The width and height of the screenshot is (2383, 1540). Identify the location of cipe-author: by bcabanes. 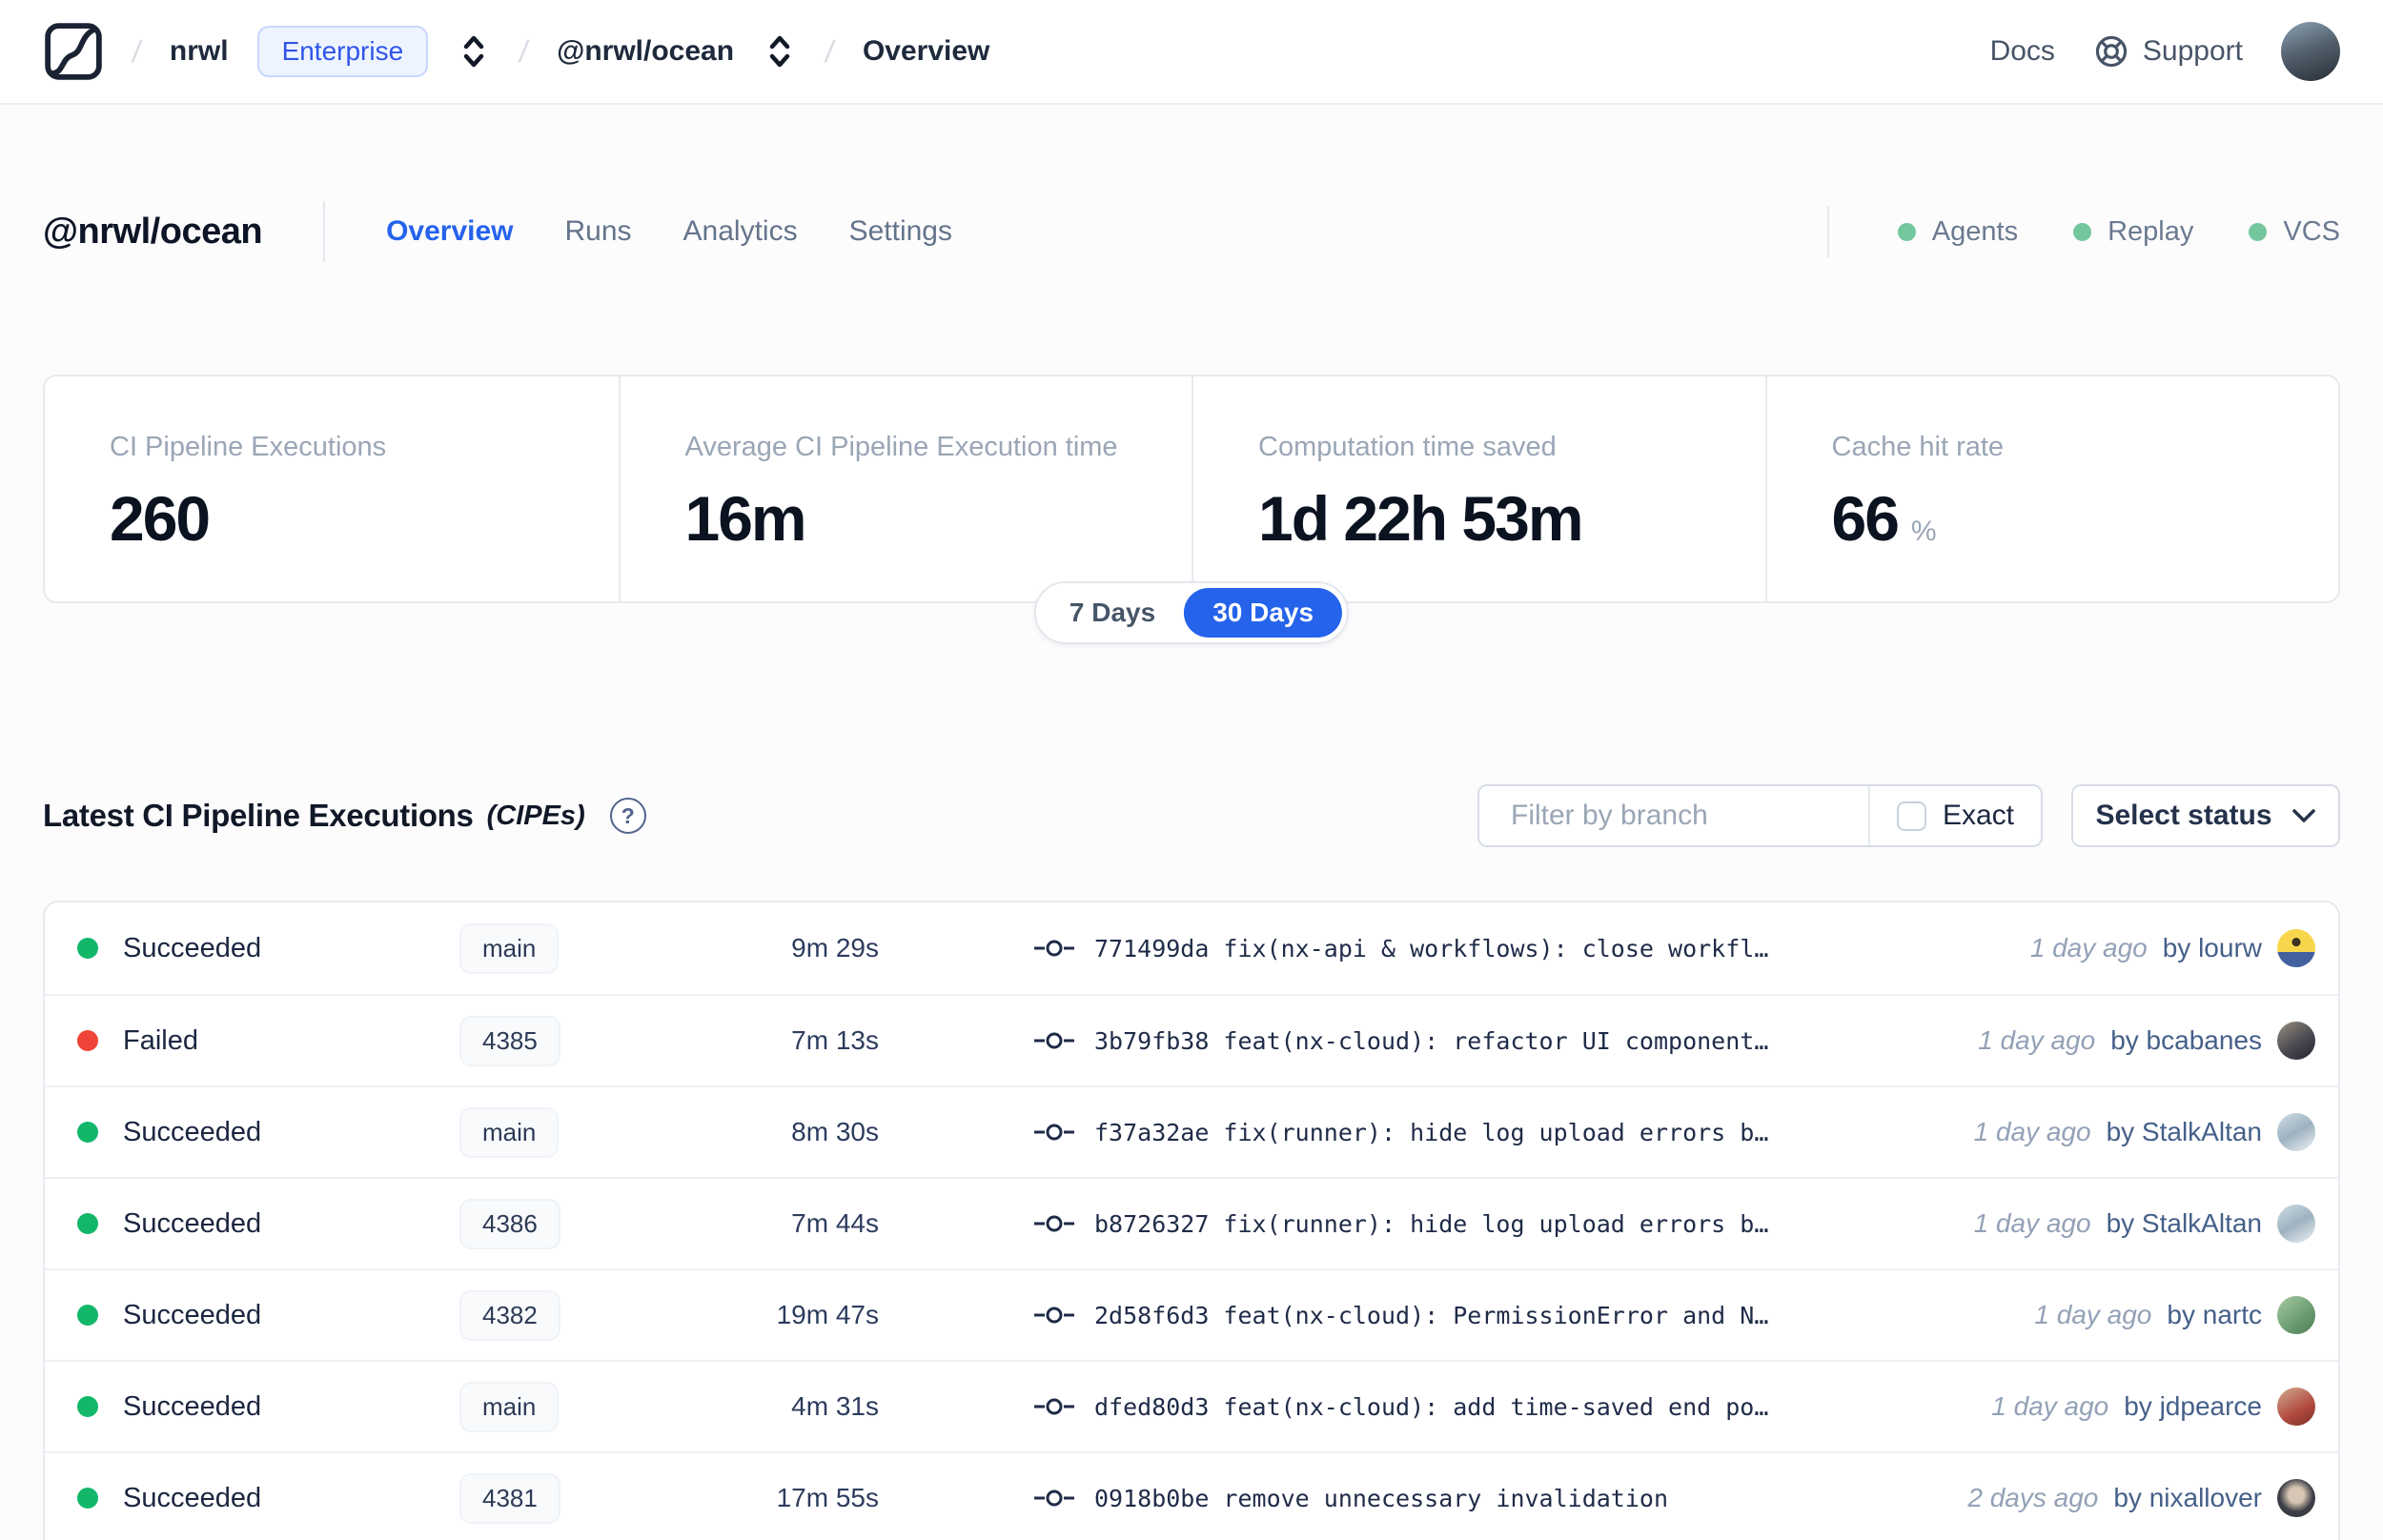
(2186, 1040).